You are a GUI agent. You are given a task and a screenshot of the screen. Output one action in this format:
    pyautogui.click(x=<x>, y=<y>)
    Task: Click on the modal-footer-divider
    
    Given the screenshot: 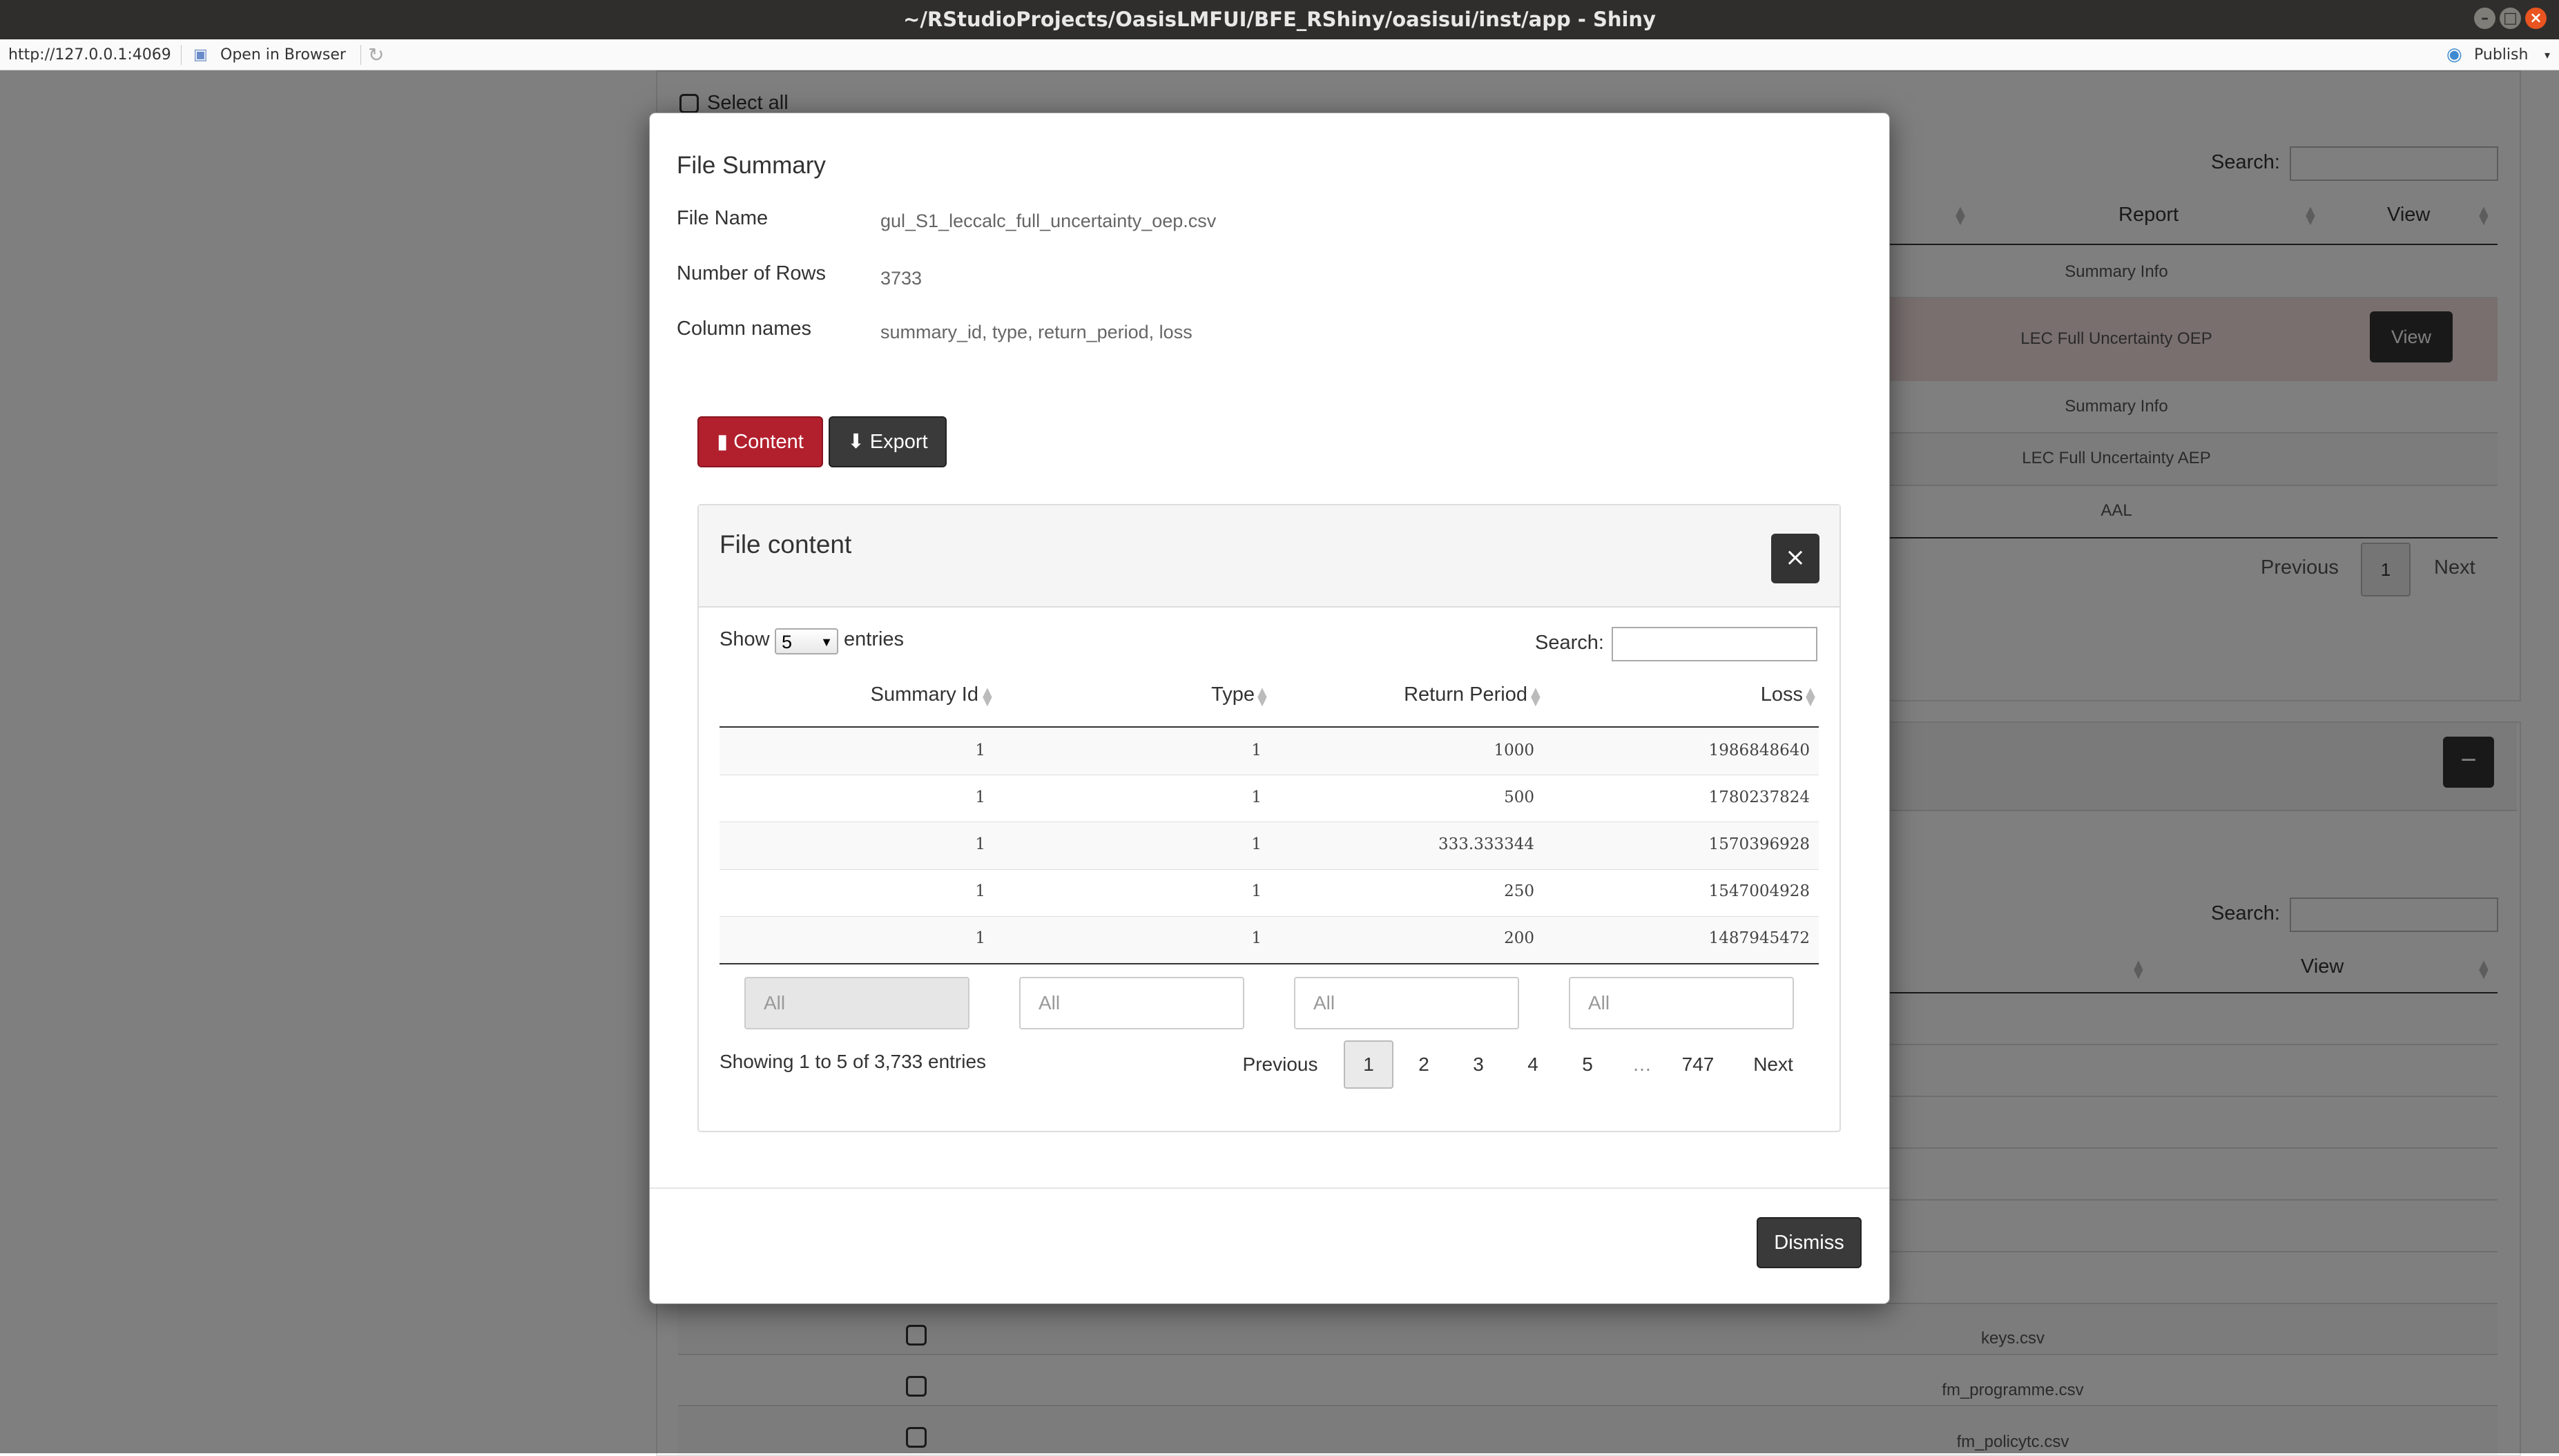 What is the action you would take?
    pyautogui.click(x=1269, y=1188)
    